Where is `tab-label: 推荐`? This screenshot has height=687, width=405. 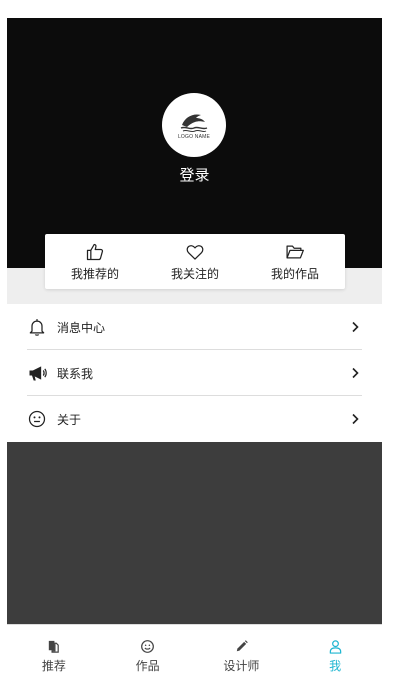
tab-label: 推荐 is located at coordinates (53, 666).